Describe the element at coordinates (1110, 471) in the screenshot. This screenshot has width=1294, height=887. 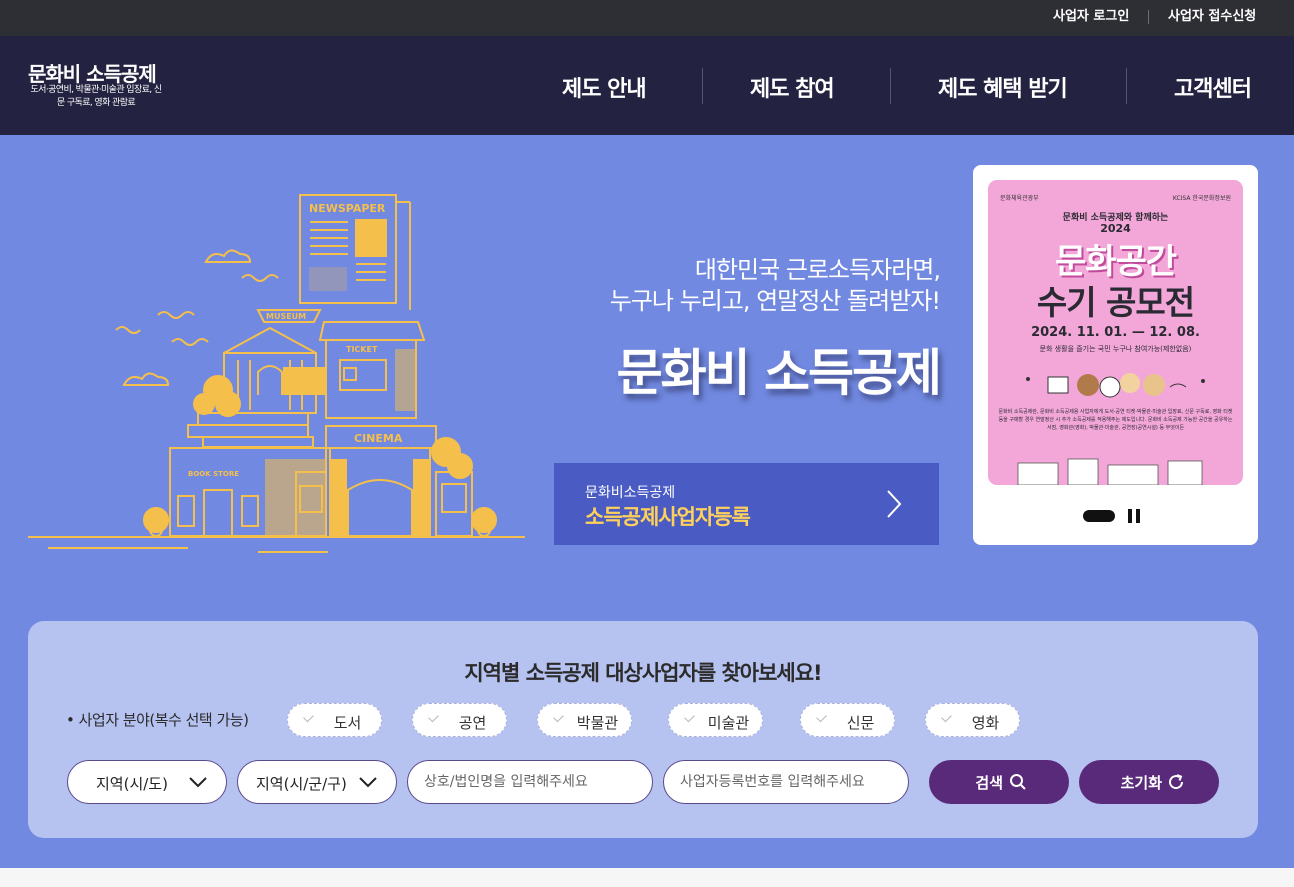
I see `poster-town-illustration` at that location.